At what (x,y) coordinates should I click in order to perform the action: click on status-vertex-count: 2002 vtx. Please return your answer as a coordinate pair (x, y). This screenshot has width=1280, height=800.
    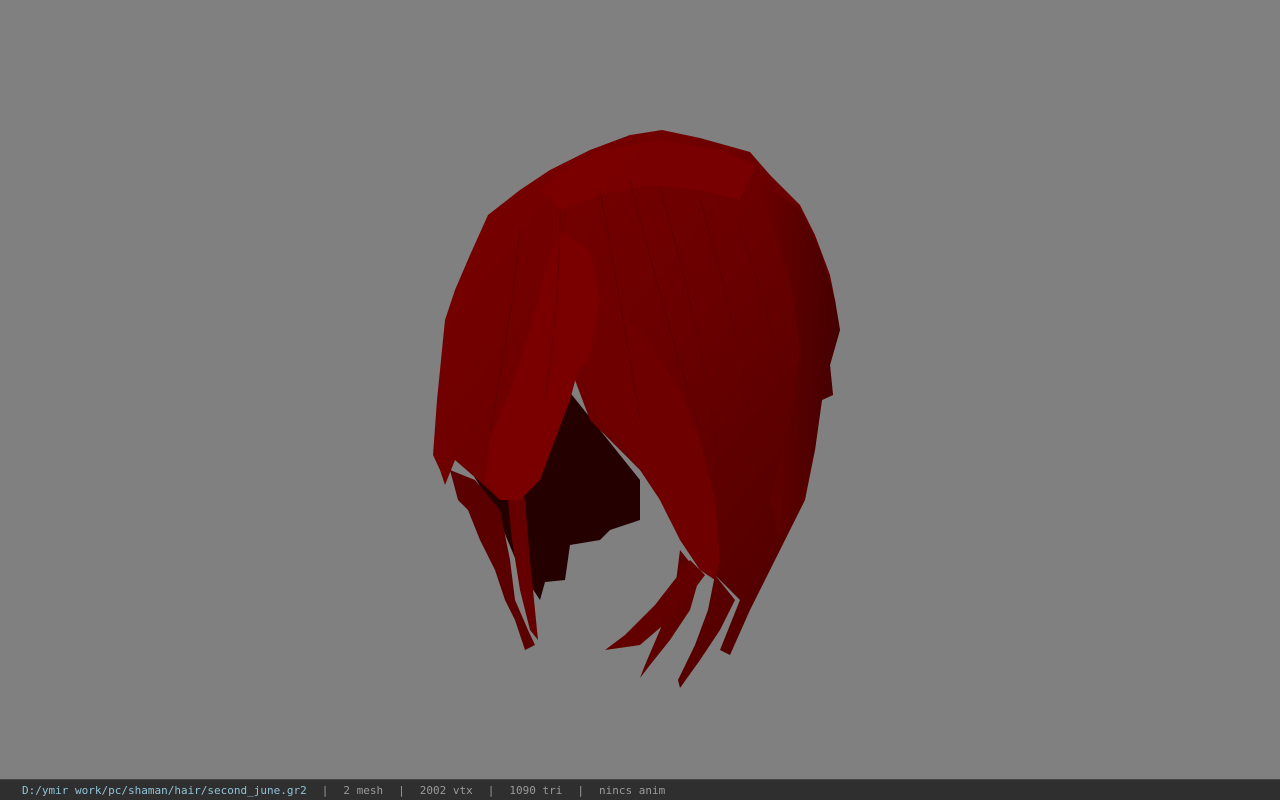
    Looking at the image, I should click on (446, 790).